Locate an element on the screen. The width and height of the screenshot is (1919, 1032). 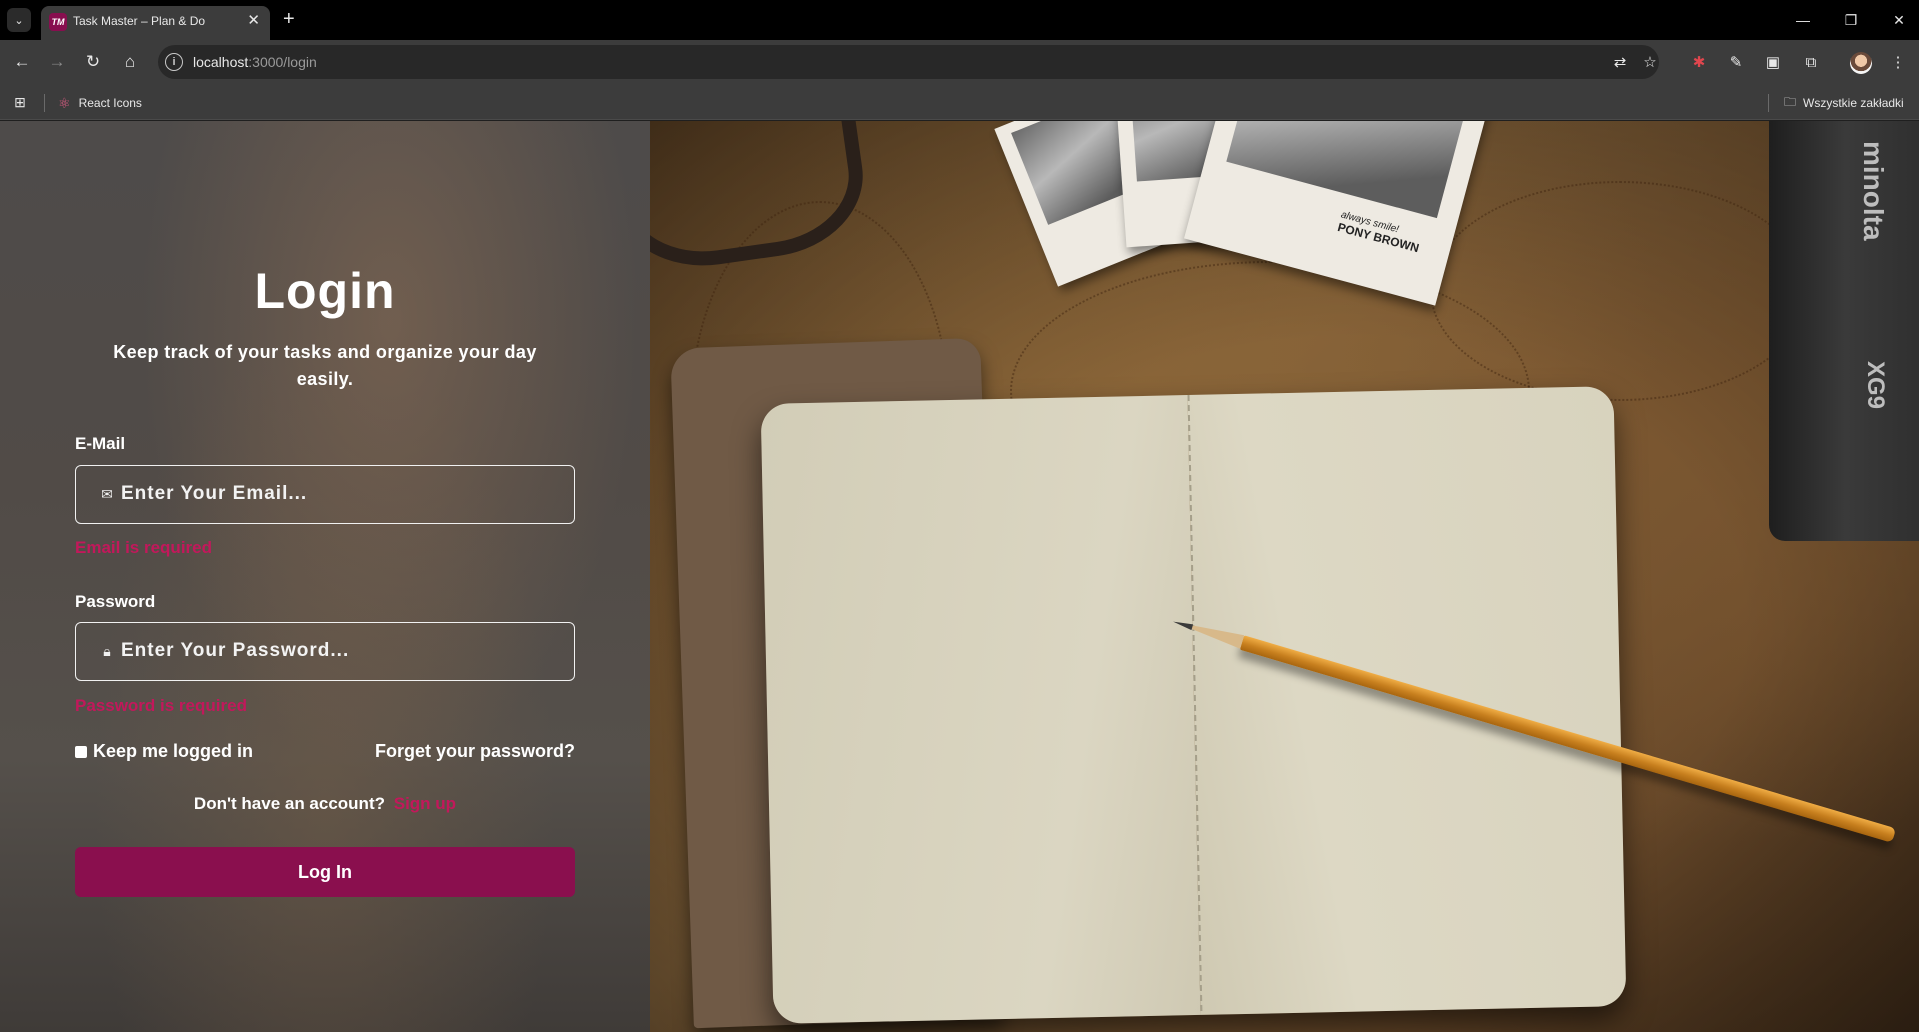
remember-checkbox is located at coordinates (81, 751).